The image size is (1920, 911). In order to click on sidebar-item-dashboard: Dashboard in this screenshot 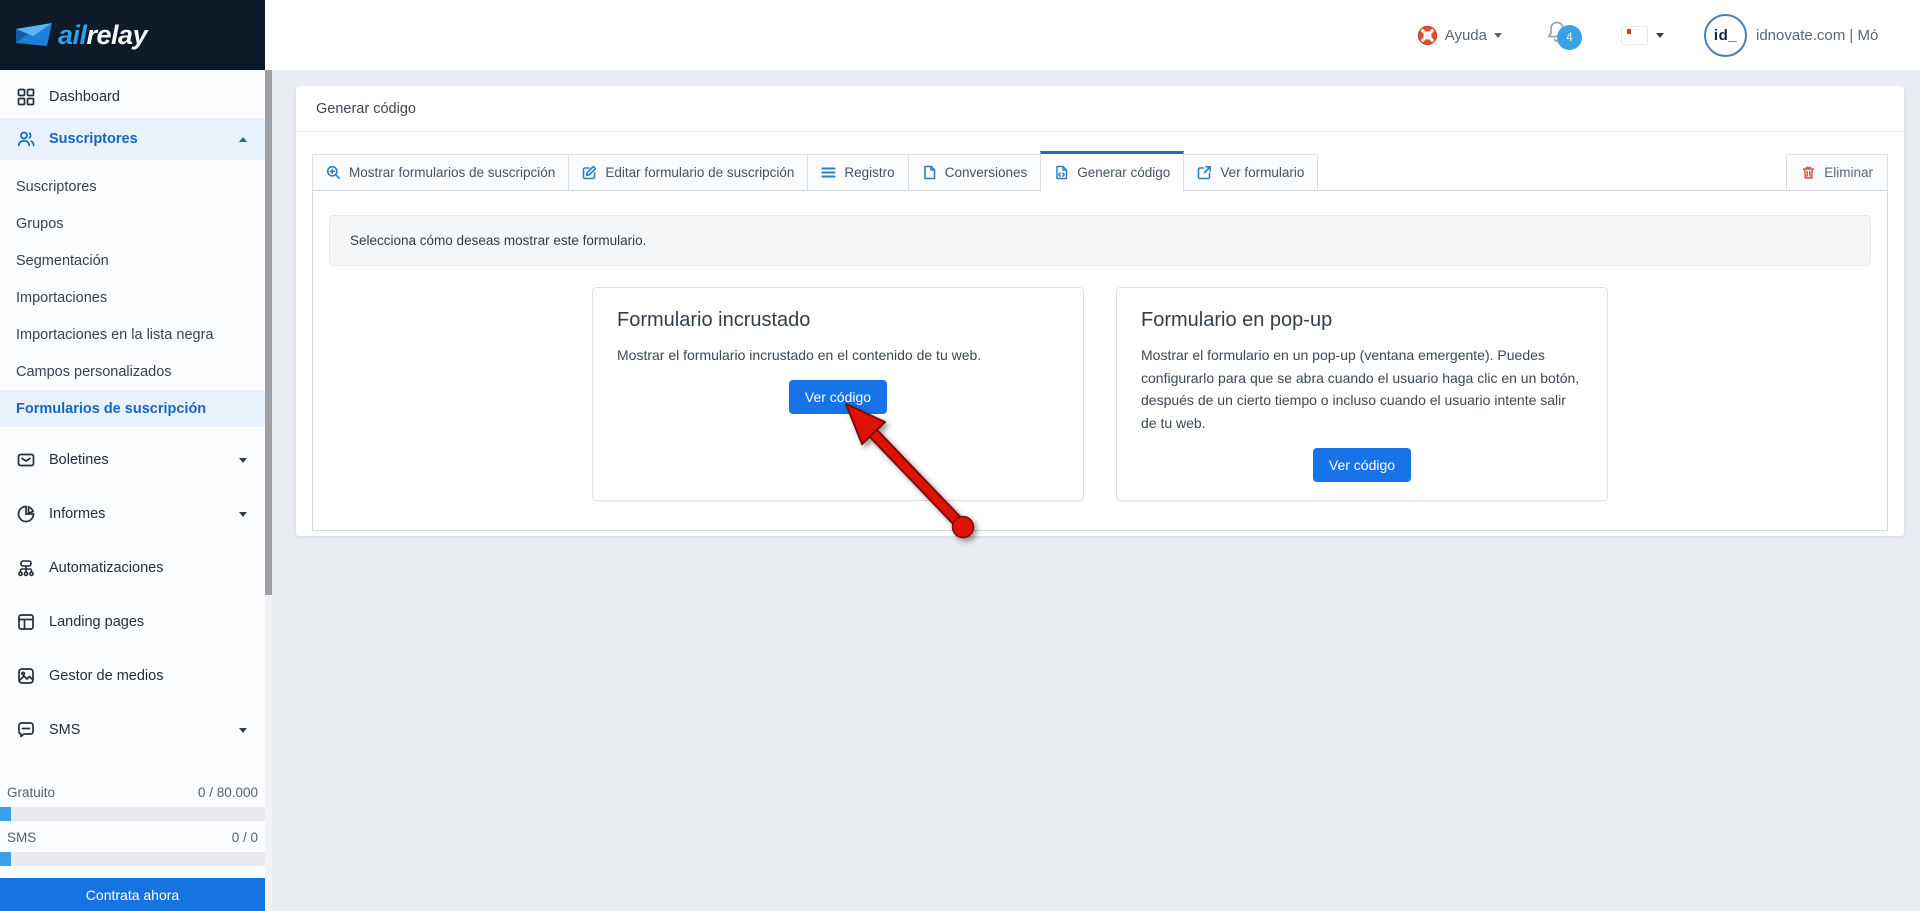, I will do `click(132, 97)`.